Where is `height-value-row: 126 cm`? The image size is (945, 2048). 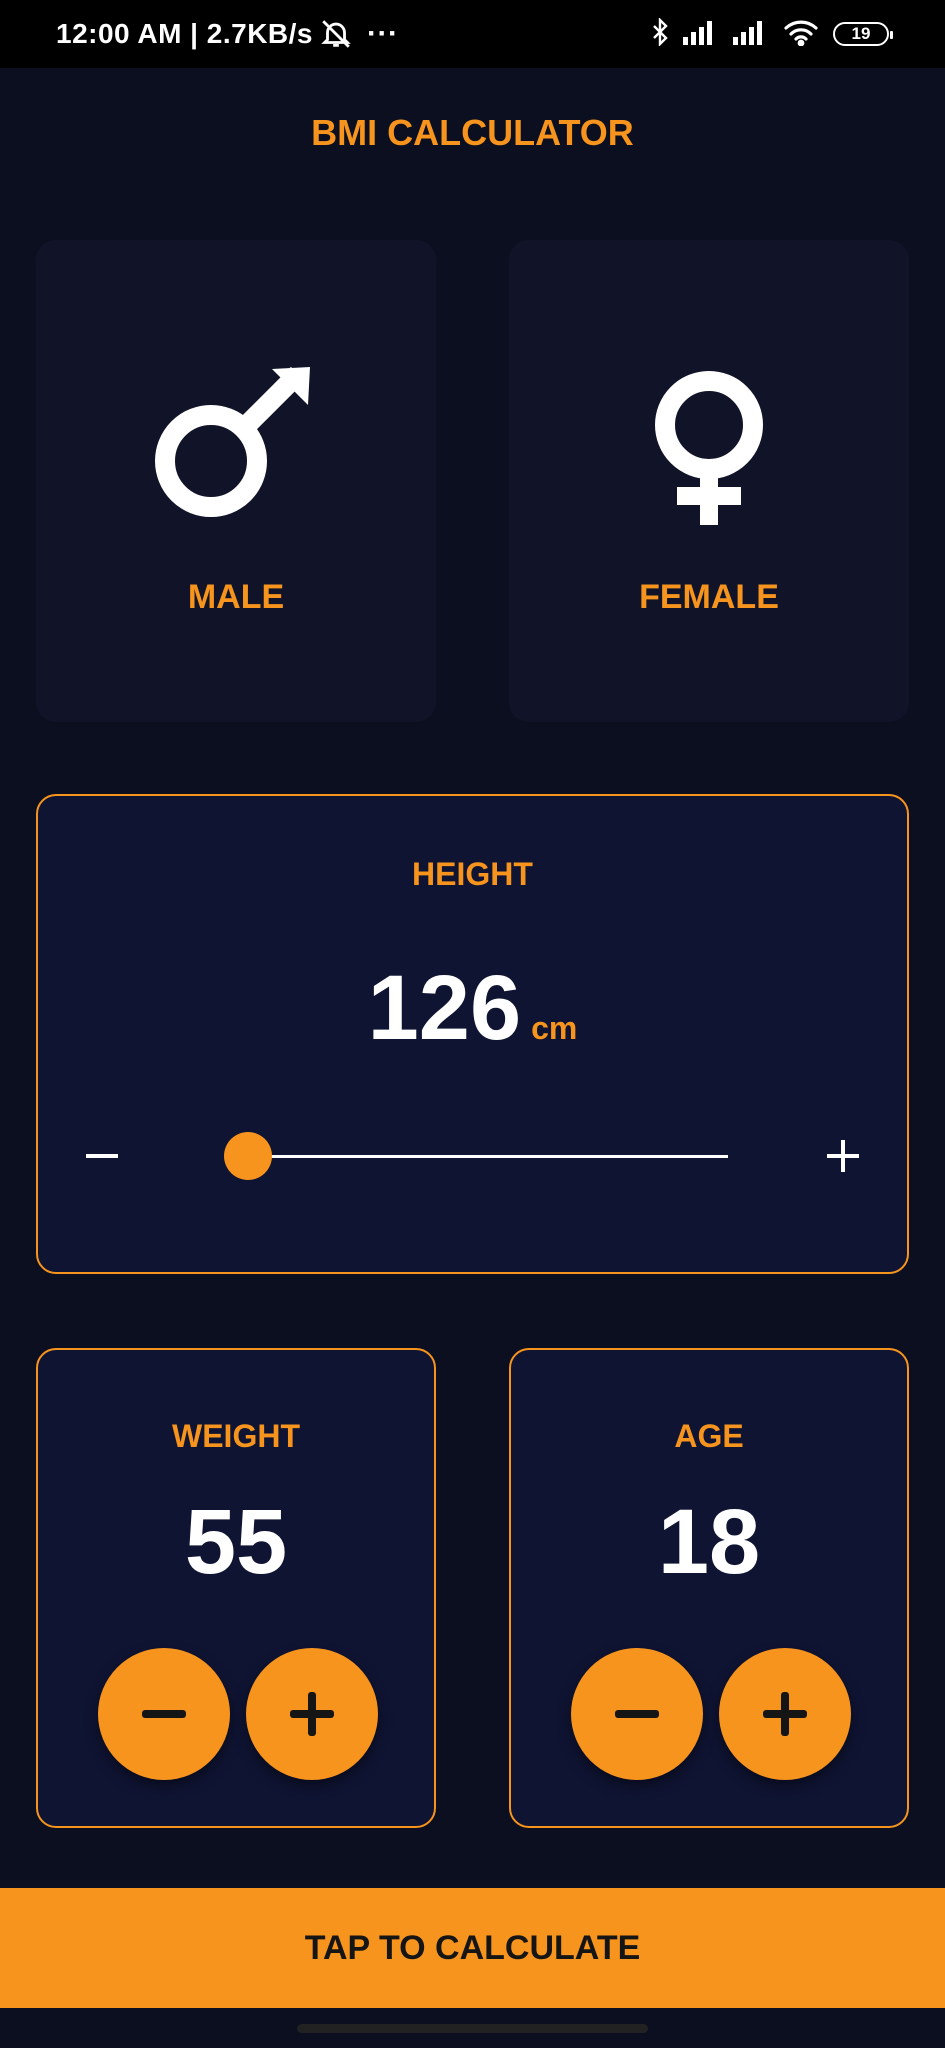 height-value-row: 126 cm is located at coordinates (472, 1008).